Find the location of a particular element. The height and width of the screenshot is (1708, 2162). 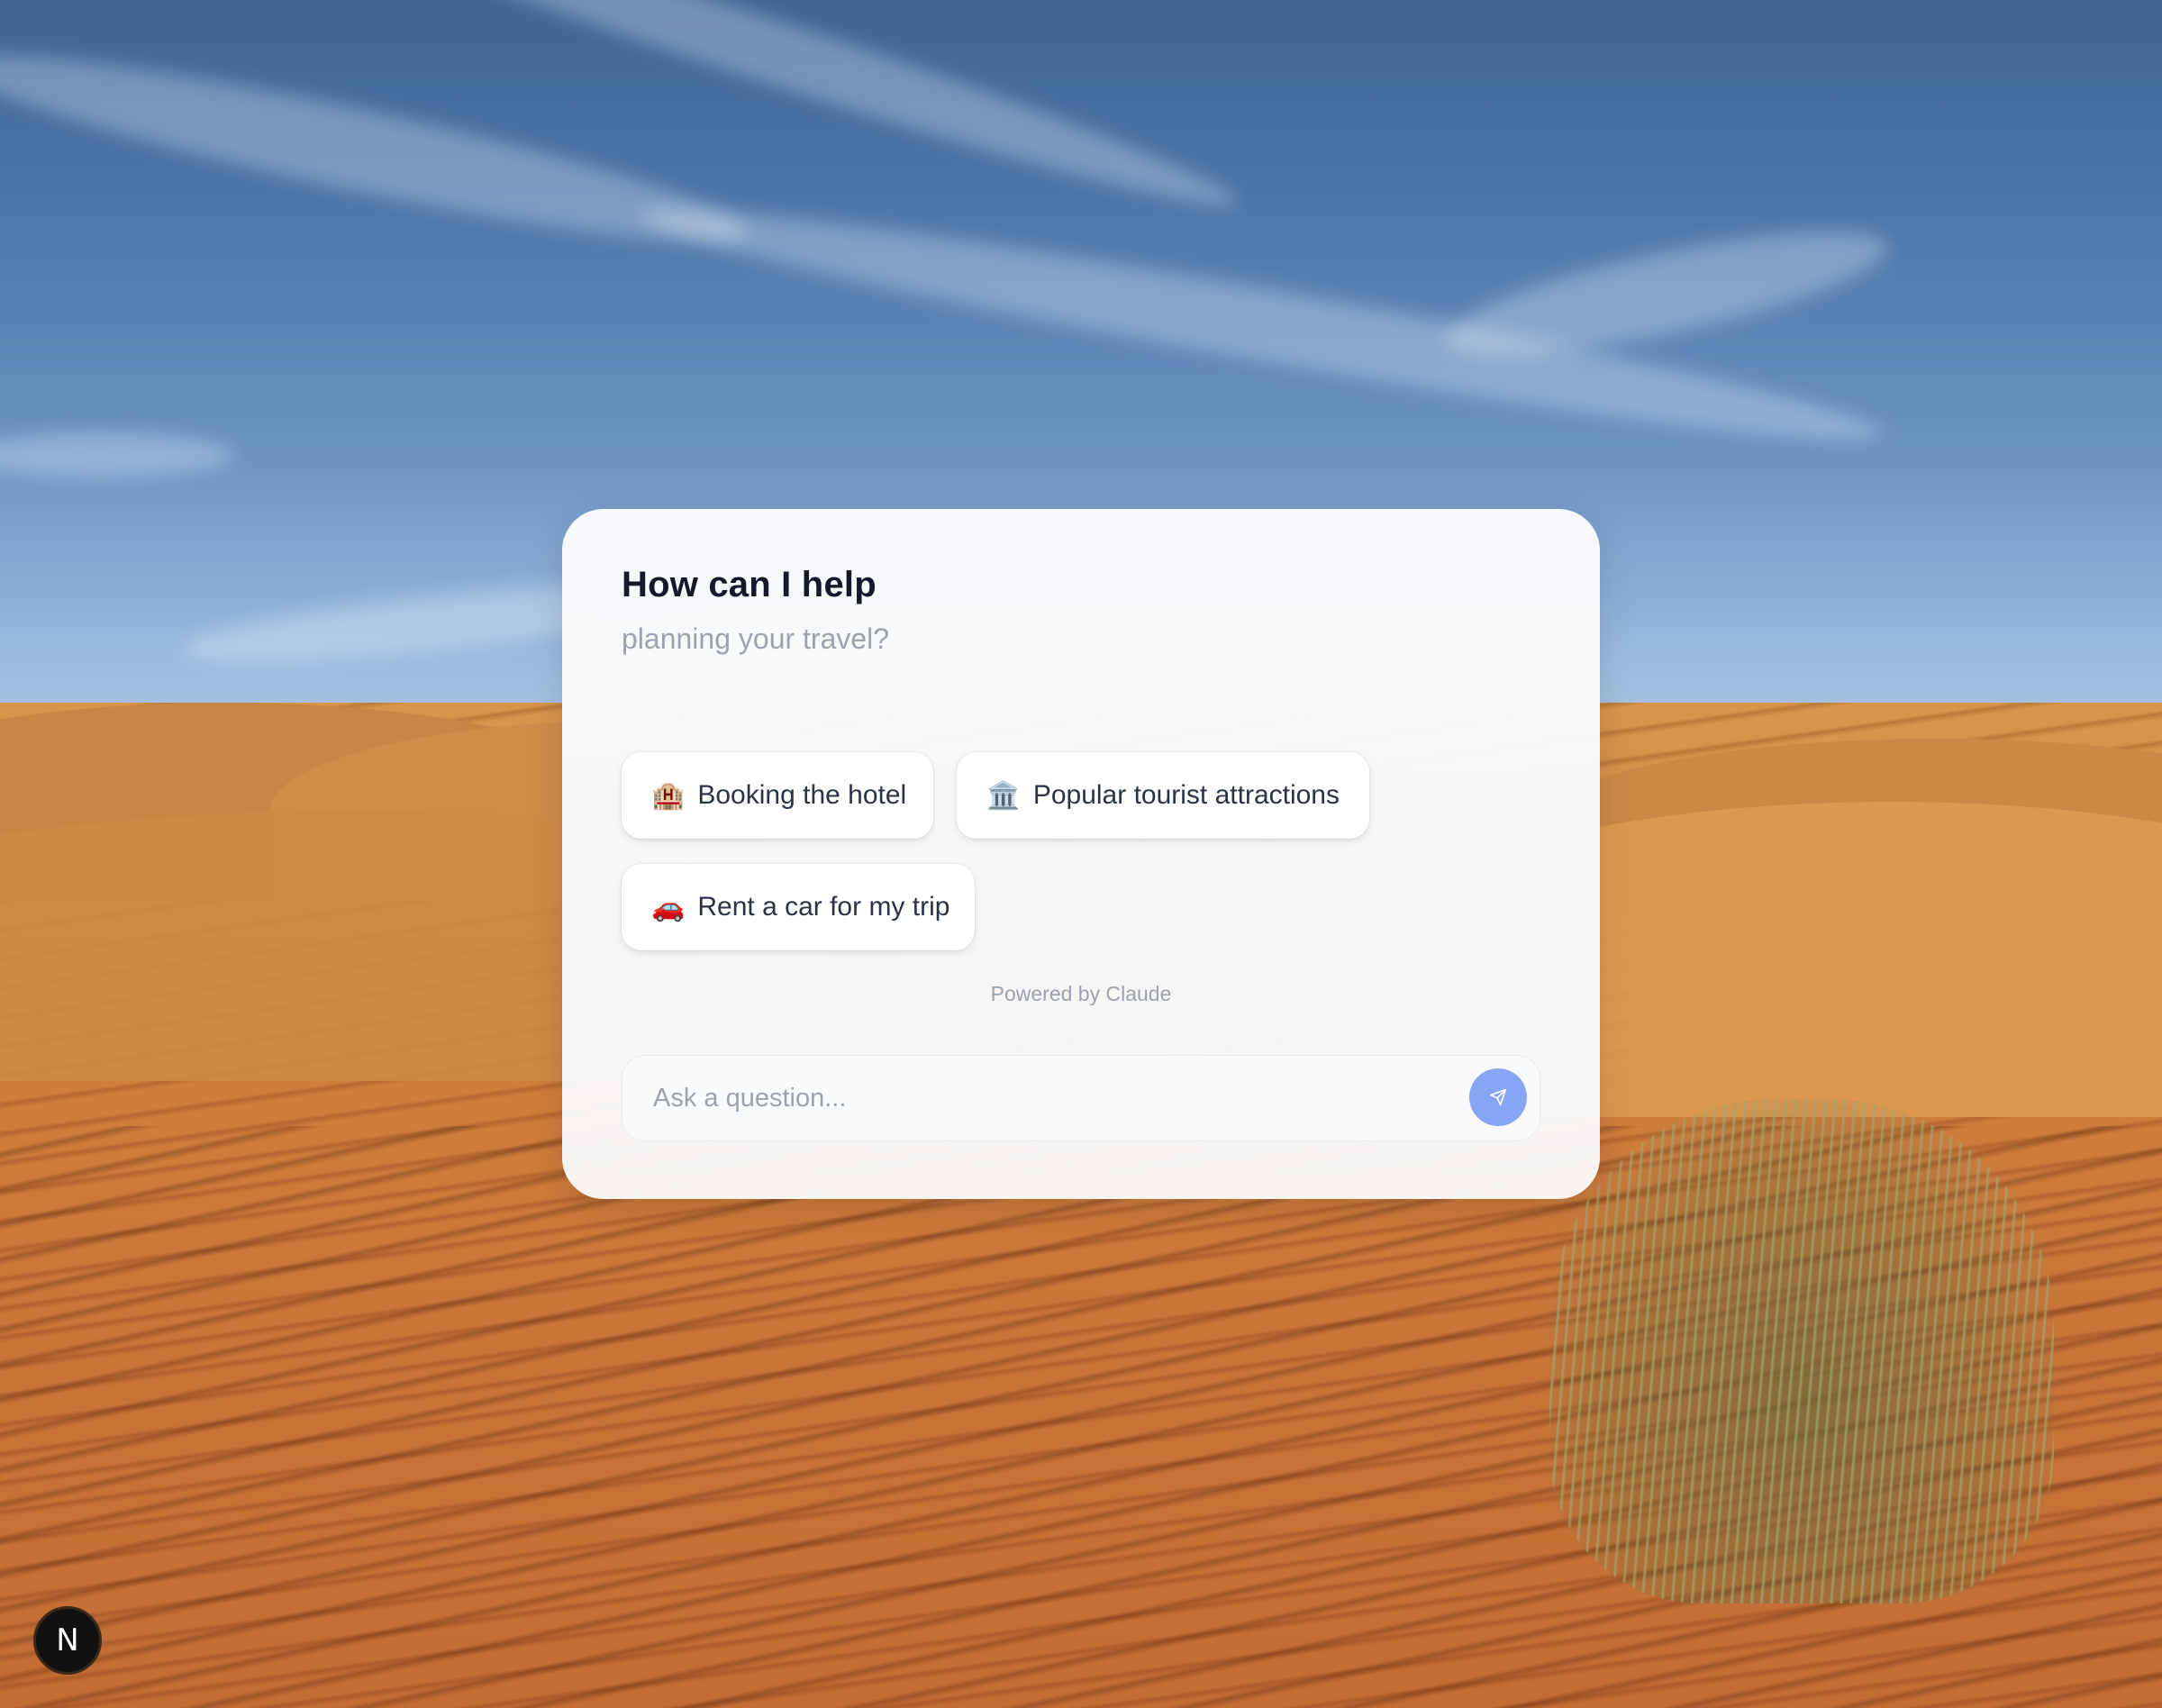

question-input is located at coordinates (1049, 1098).